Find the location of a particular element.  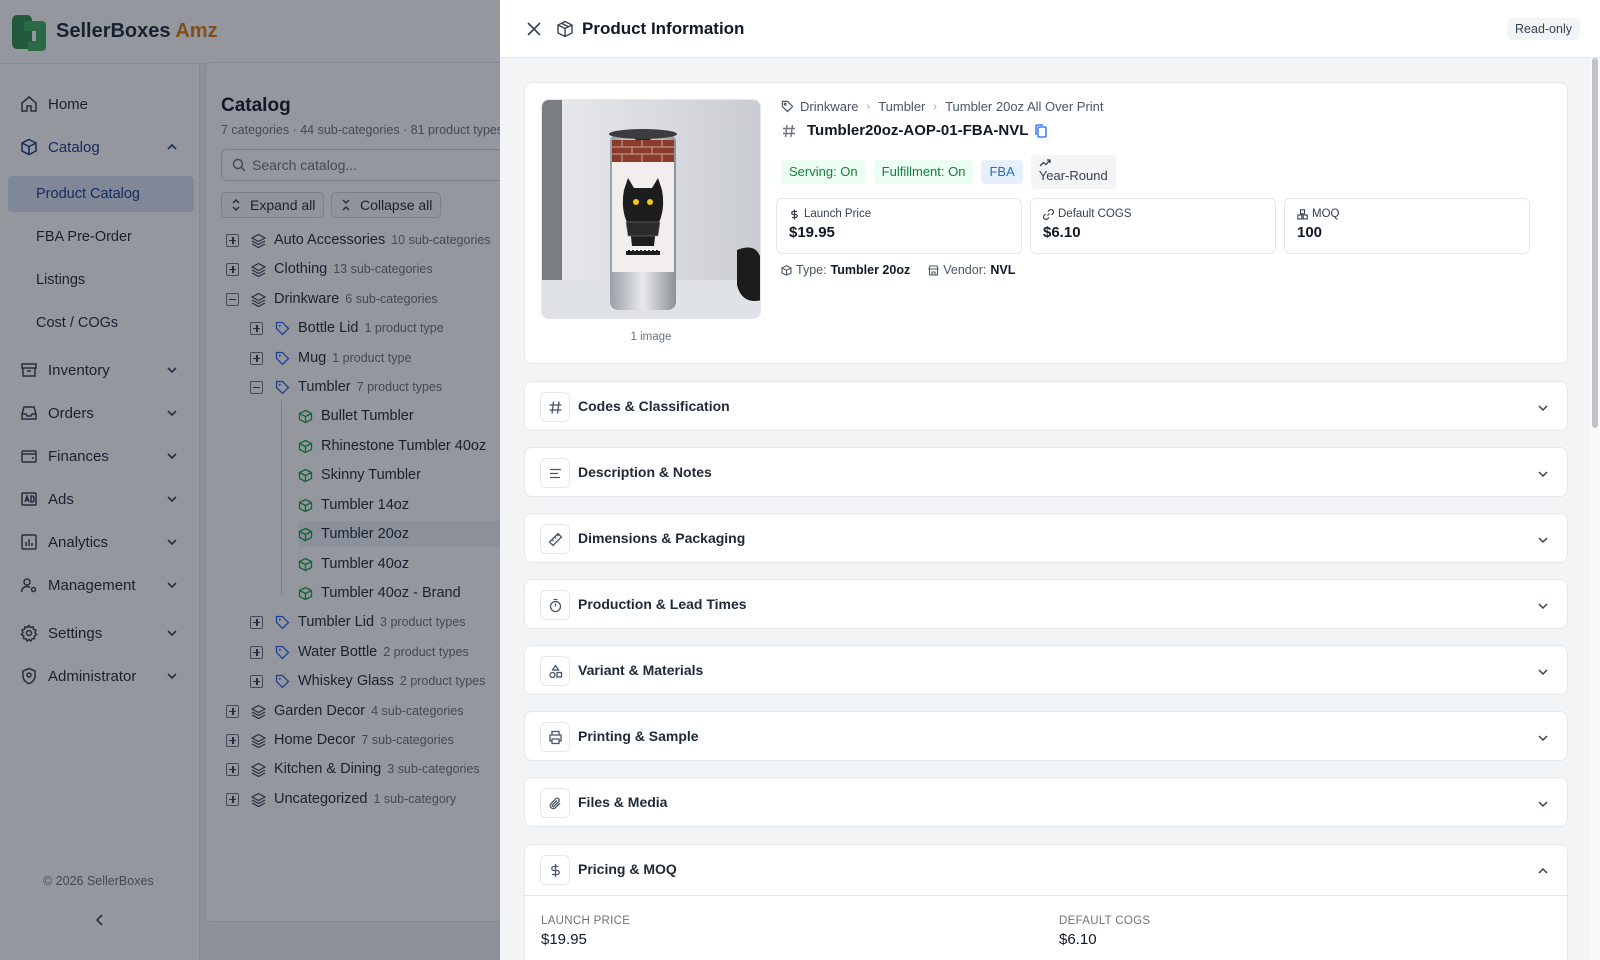

launch-price-field: LAUNCH PRICE $19.95 is located at coordinates (586, 931).